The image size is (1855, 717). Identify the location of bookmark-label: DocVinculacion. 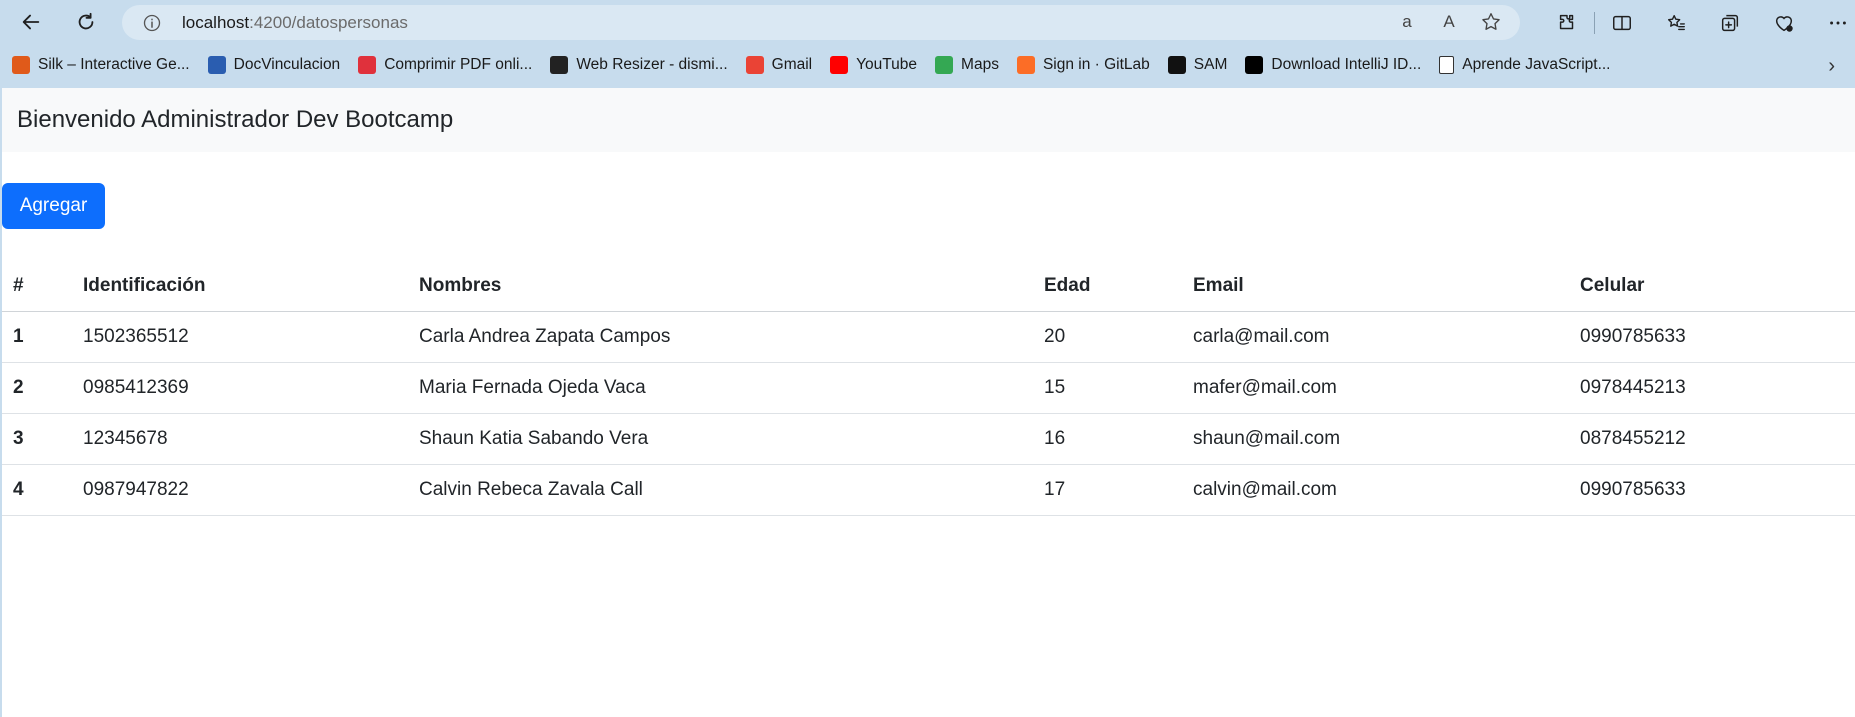
(287, 64).